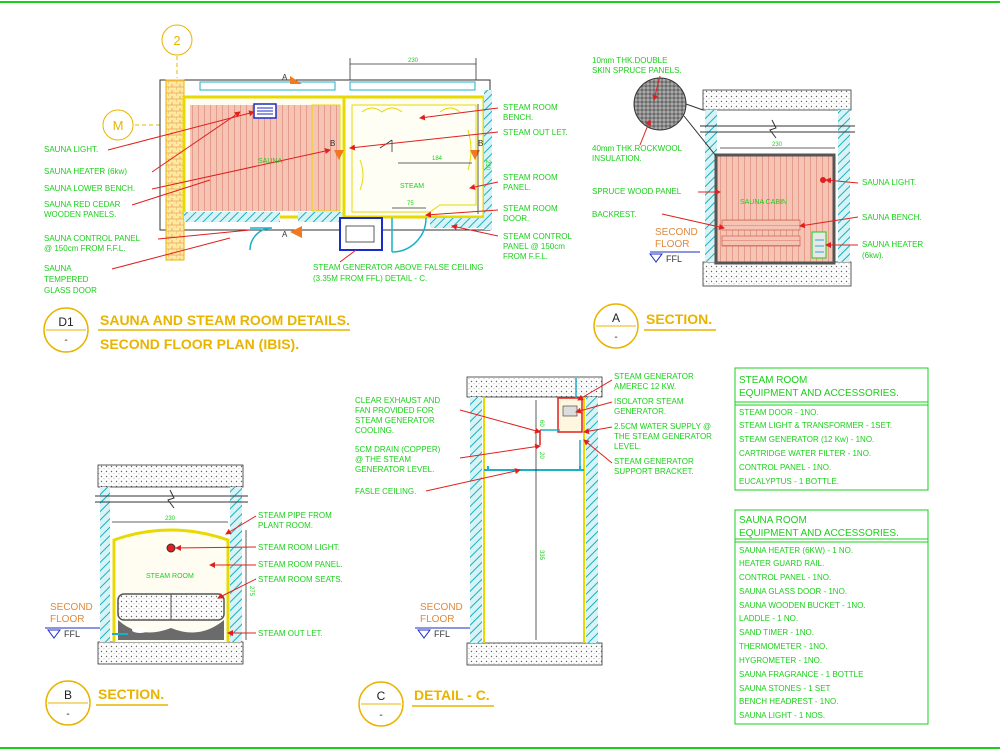 The image size is (1000, 751). Describe the element at coordinates (627, 446) in the screenshot. I see `svg-text: LEVEL.` at that location.